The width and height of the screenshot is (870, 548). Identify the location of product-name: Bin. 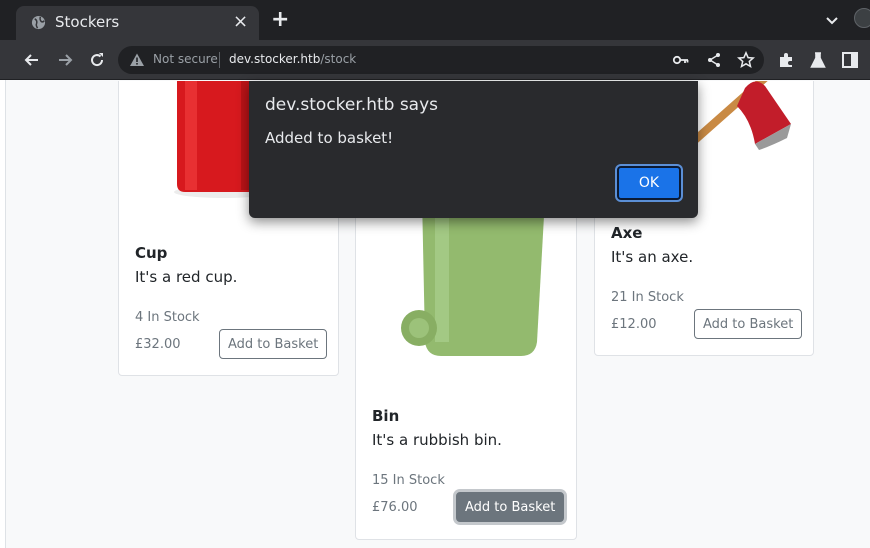
(386, 416).